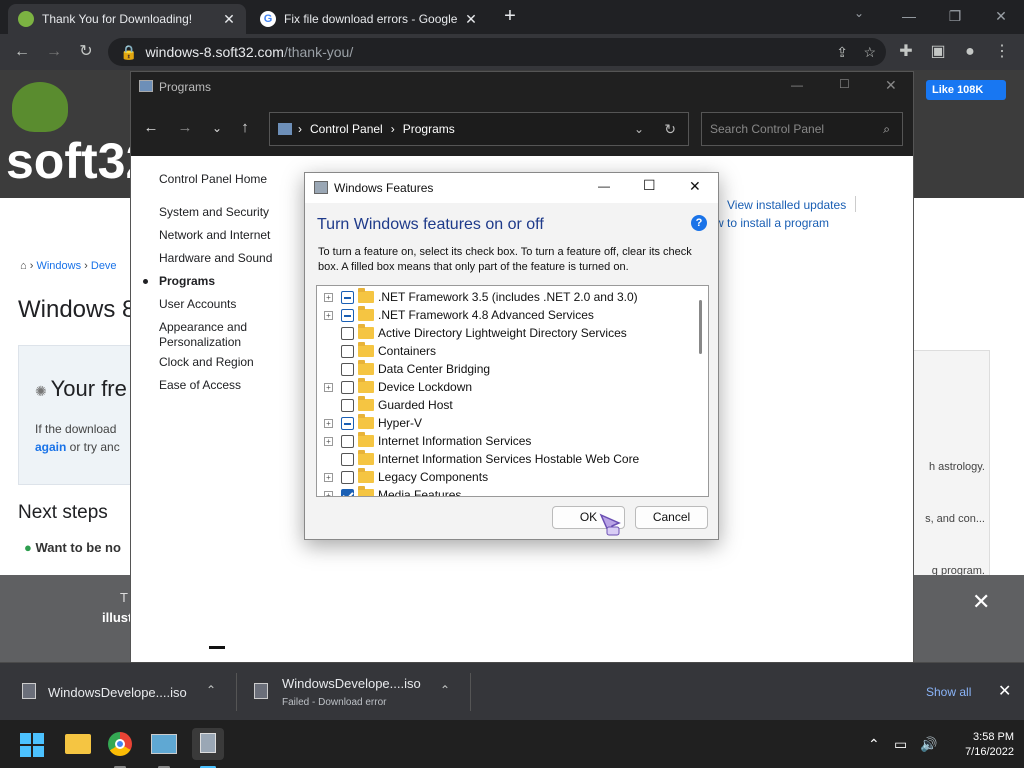 Image resolution: width=1024 pixels, height=768 pixels. What do you see at coordinates (970, 52) in the screenshot?
I see `profile-avatar-icon: ●` at bounding box center [970, 52].